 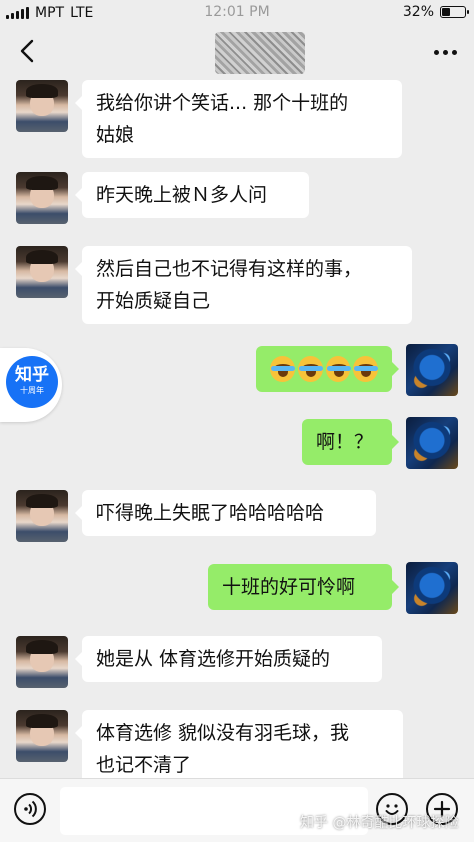 What do you see at coordinates (260, 53) in the screenshot?
I see `chat-title-redacted` at bounding box center [260, 53].